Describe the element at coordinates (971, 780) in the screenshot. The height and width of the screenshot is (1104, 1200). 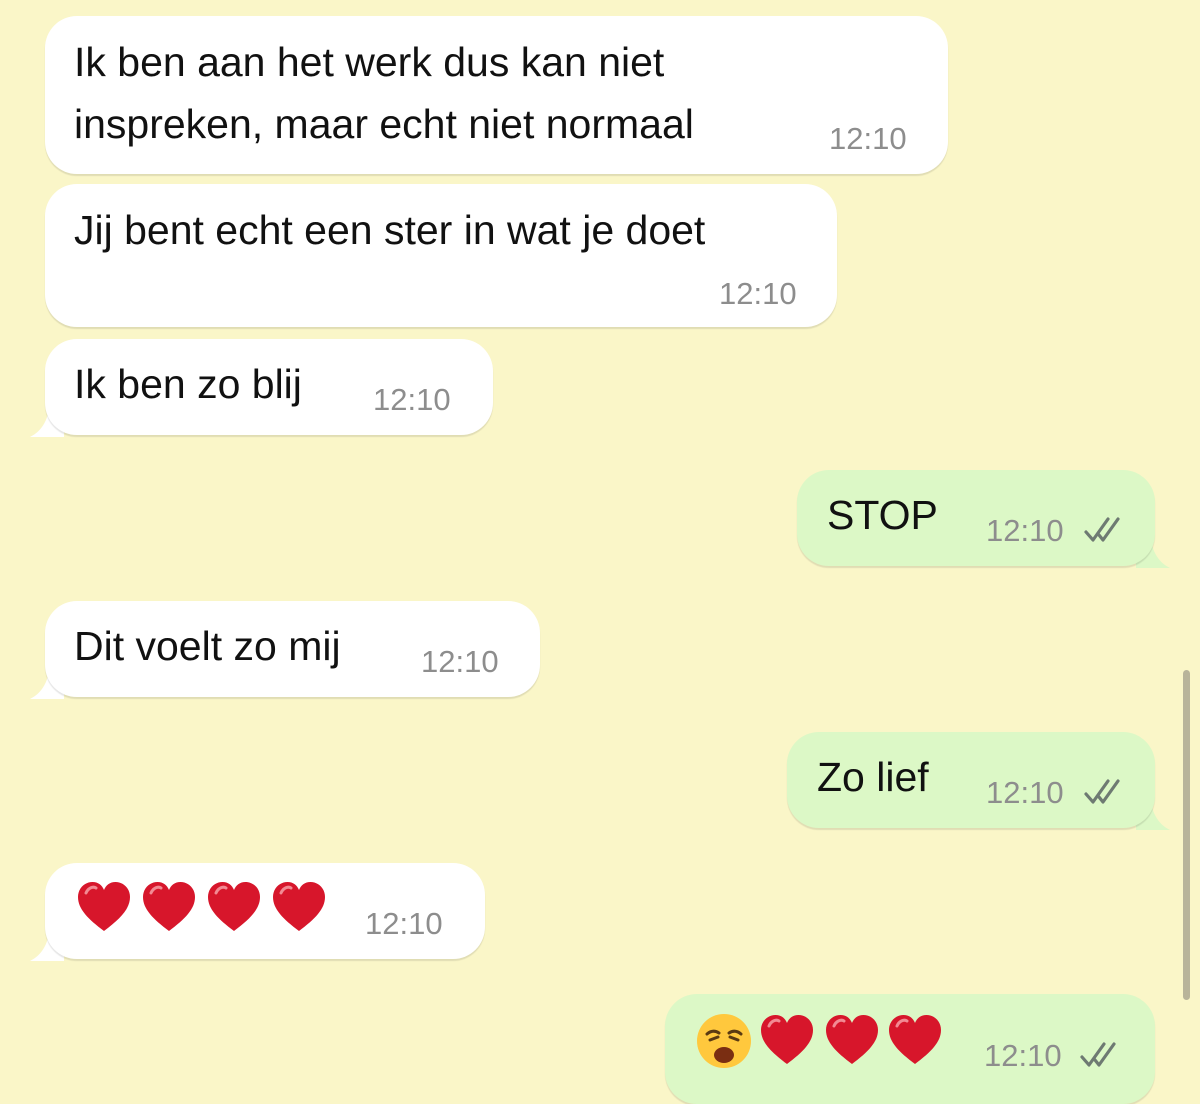
I see `outgoing-message-bubble: Zo lief 12:10` at that location.